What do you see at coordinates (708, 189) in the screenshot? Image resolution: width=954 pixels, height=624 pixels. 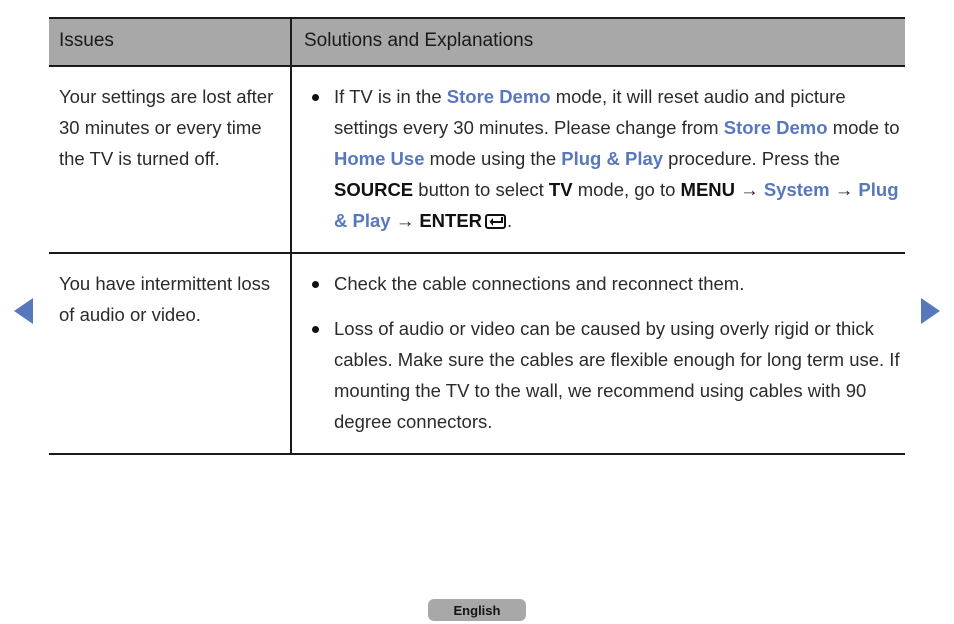 I see `segment-bold: MENU` at bounding box center [708, 189].